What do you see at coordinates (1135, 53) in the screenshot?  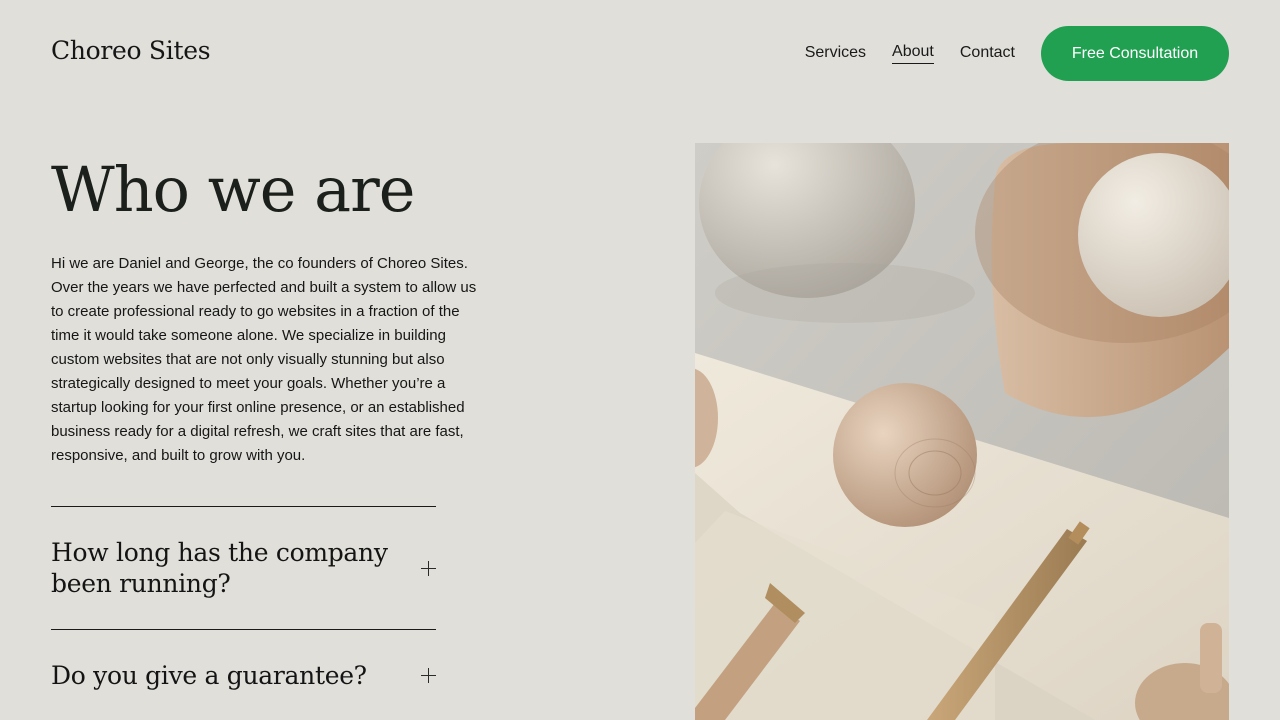 I see `free-consultation-button: Free Consultation` at bounding box center [1135, 53].